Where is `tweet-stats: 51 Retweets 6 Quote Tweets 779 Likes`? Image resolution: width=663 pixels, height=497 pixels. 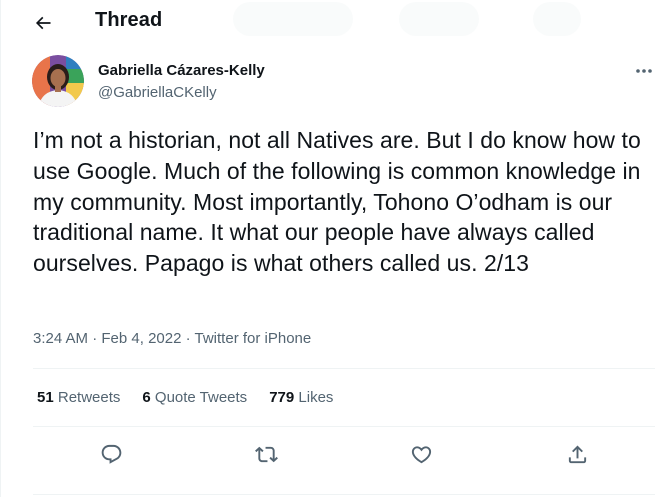
tweet-stats: 51 Retweets 6 Quote Tweets 779 Likes is located at coordinates (196, 397).